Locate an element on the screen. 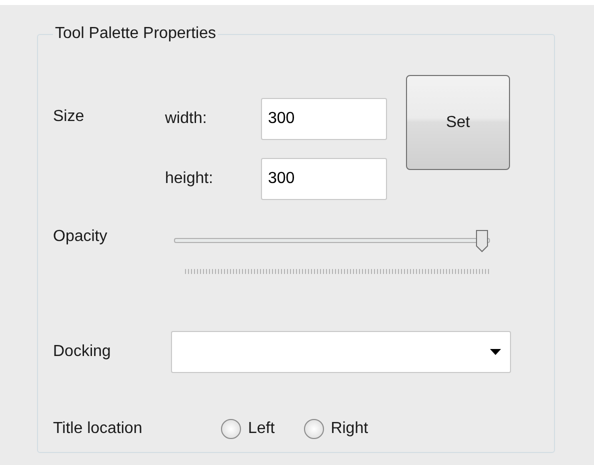 The height and width of the screenshot is (465, 594). field-label: height: is located at coordinates (189, 179).